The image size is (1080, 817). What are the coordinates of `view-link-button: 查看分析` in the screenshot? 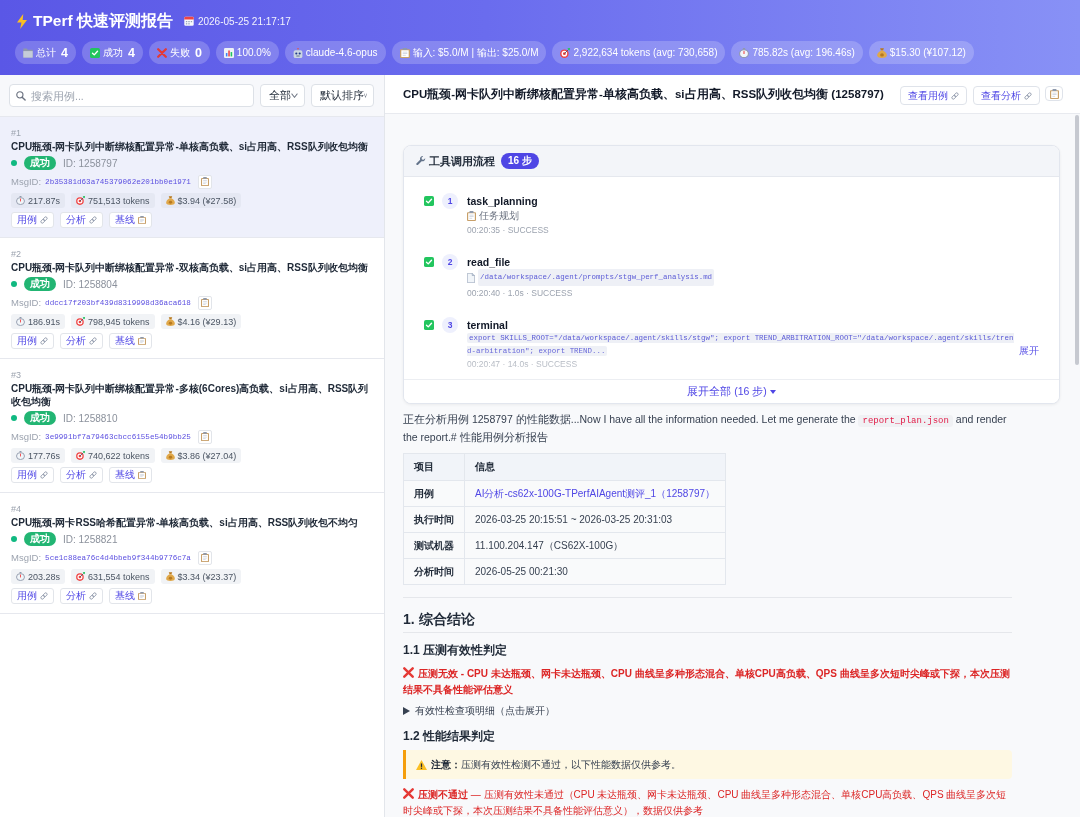 It's located at (1006, 95).